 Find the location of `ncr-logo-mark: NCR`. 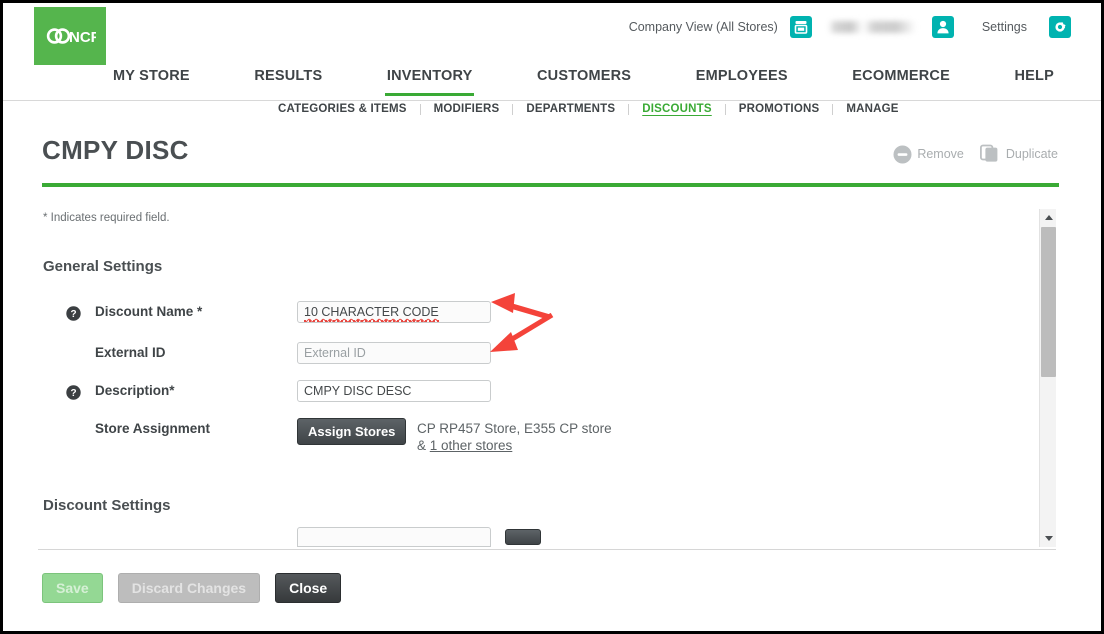

ncr-logo-mark: NCR is located at coordinates (71, 37).